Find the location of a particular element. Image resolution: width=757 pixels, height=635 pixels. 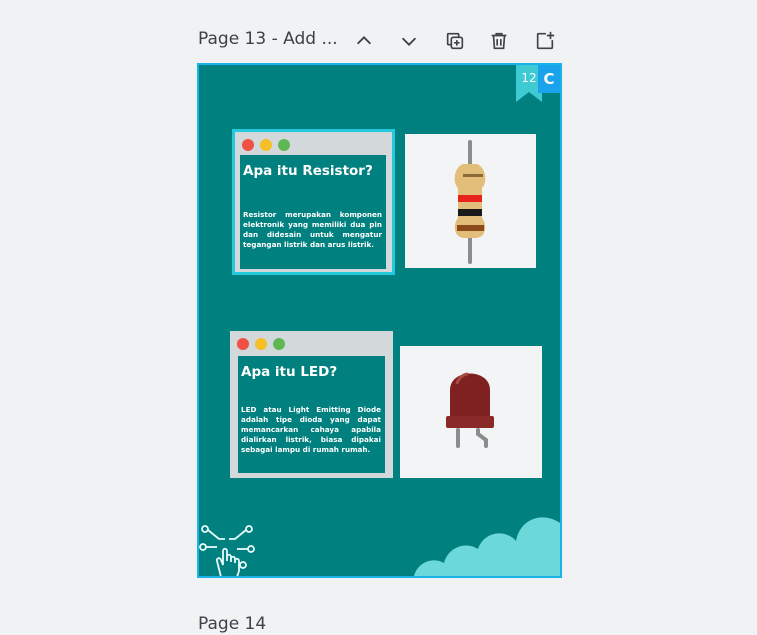

move-page-up-button is located at coordinates (364, 41).